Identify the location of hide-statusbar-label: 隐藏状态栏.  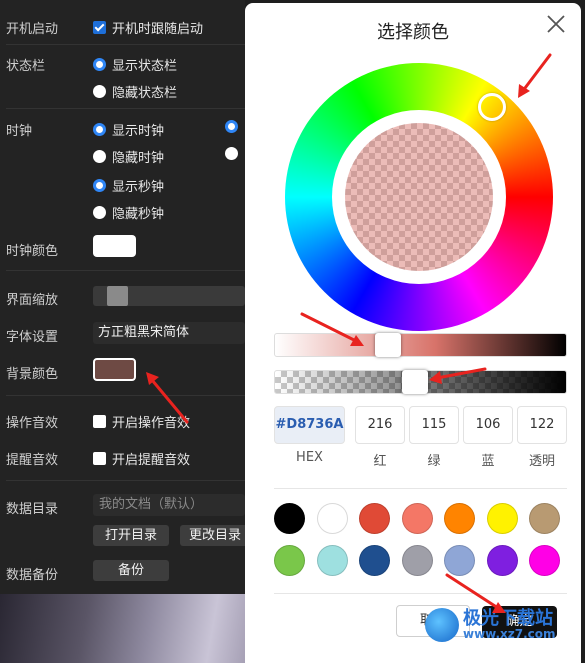
(145, 93).